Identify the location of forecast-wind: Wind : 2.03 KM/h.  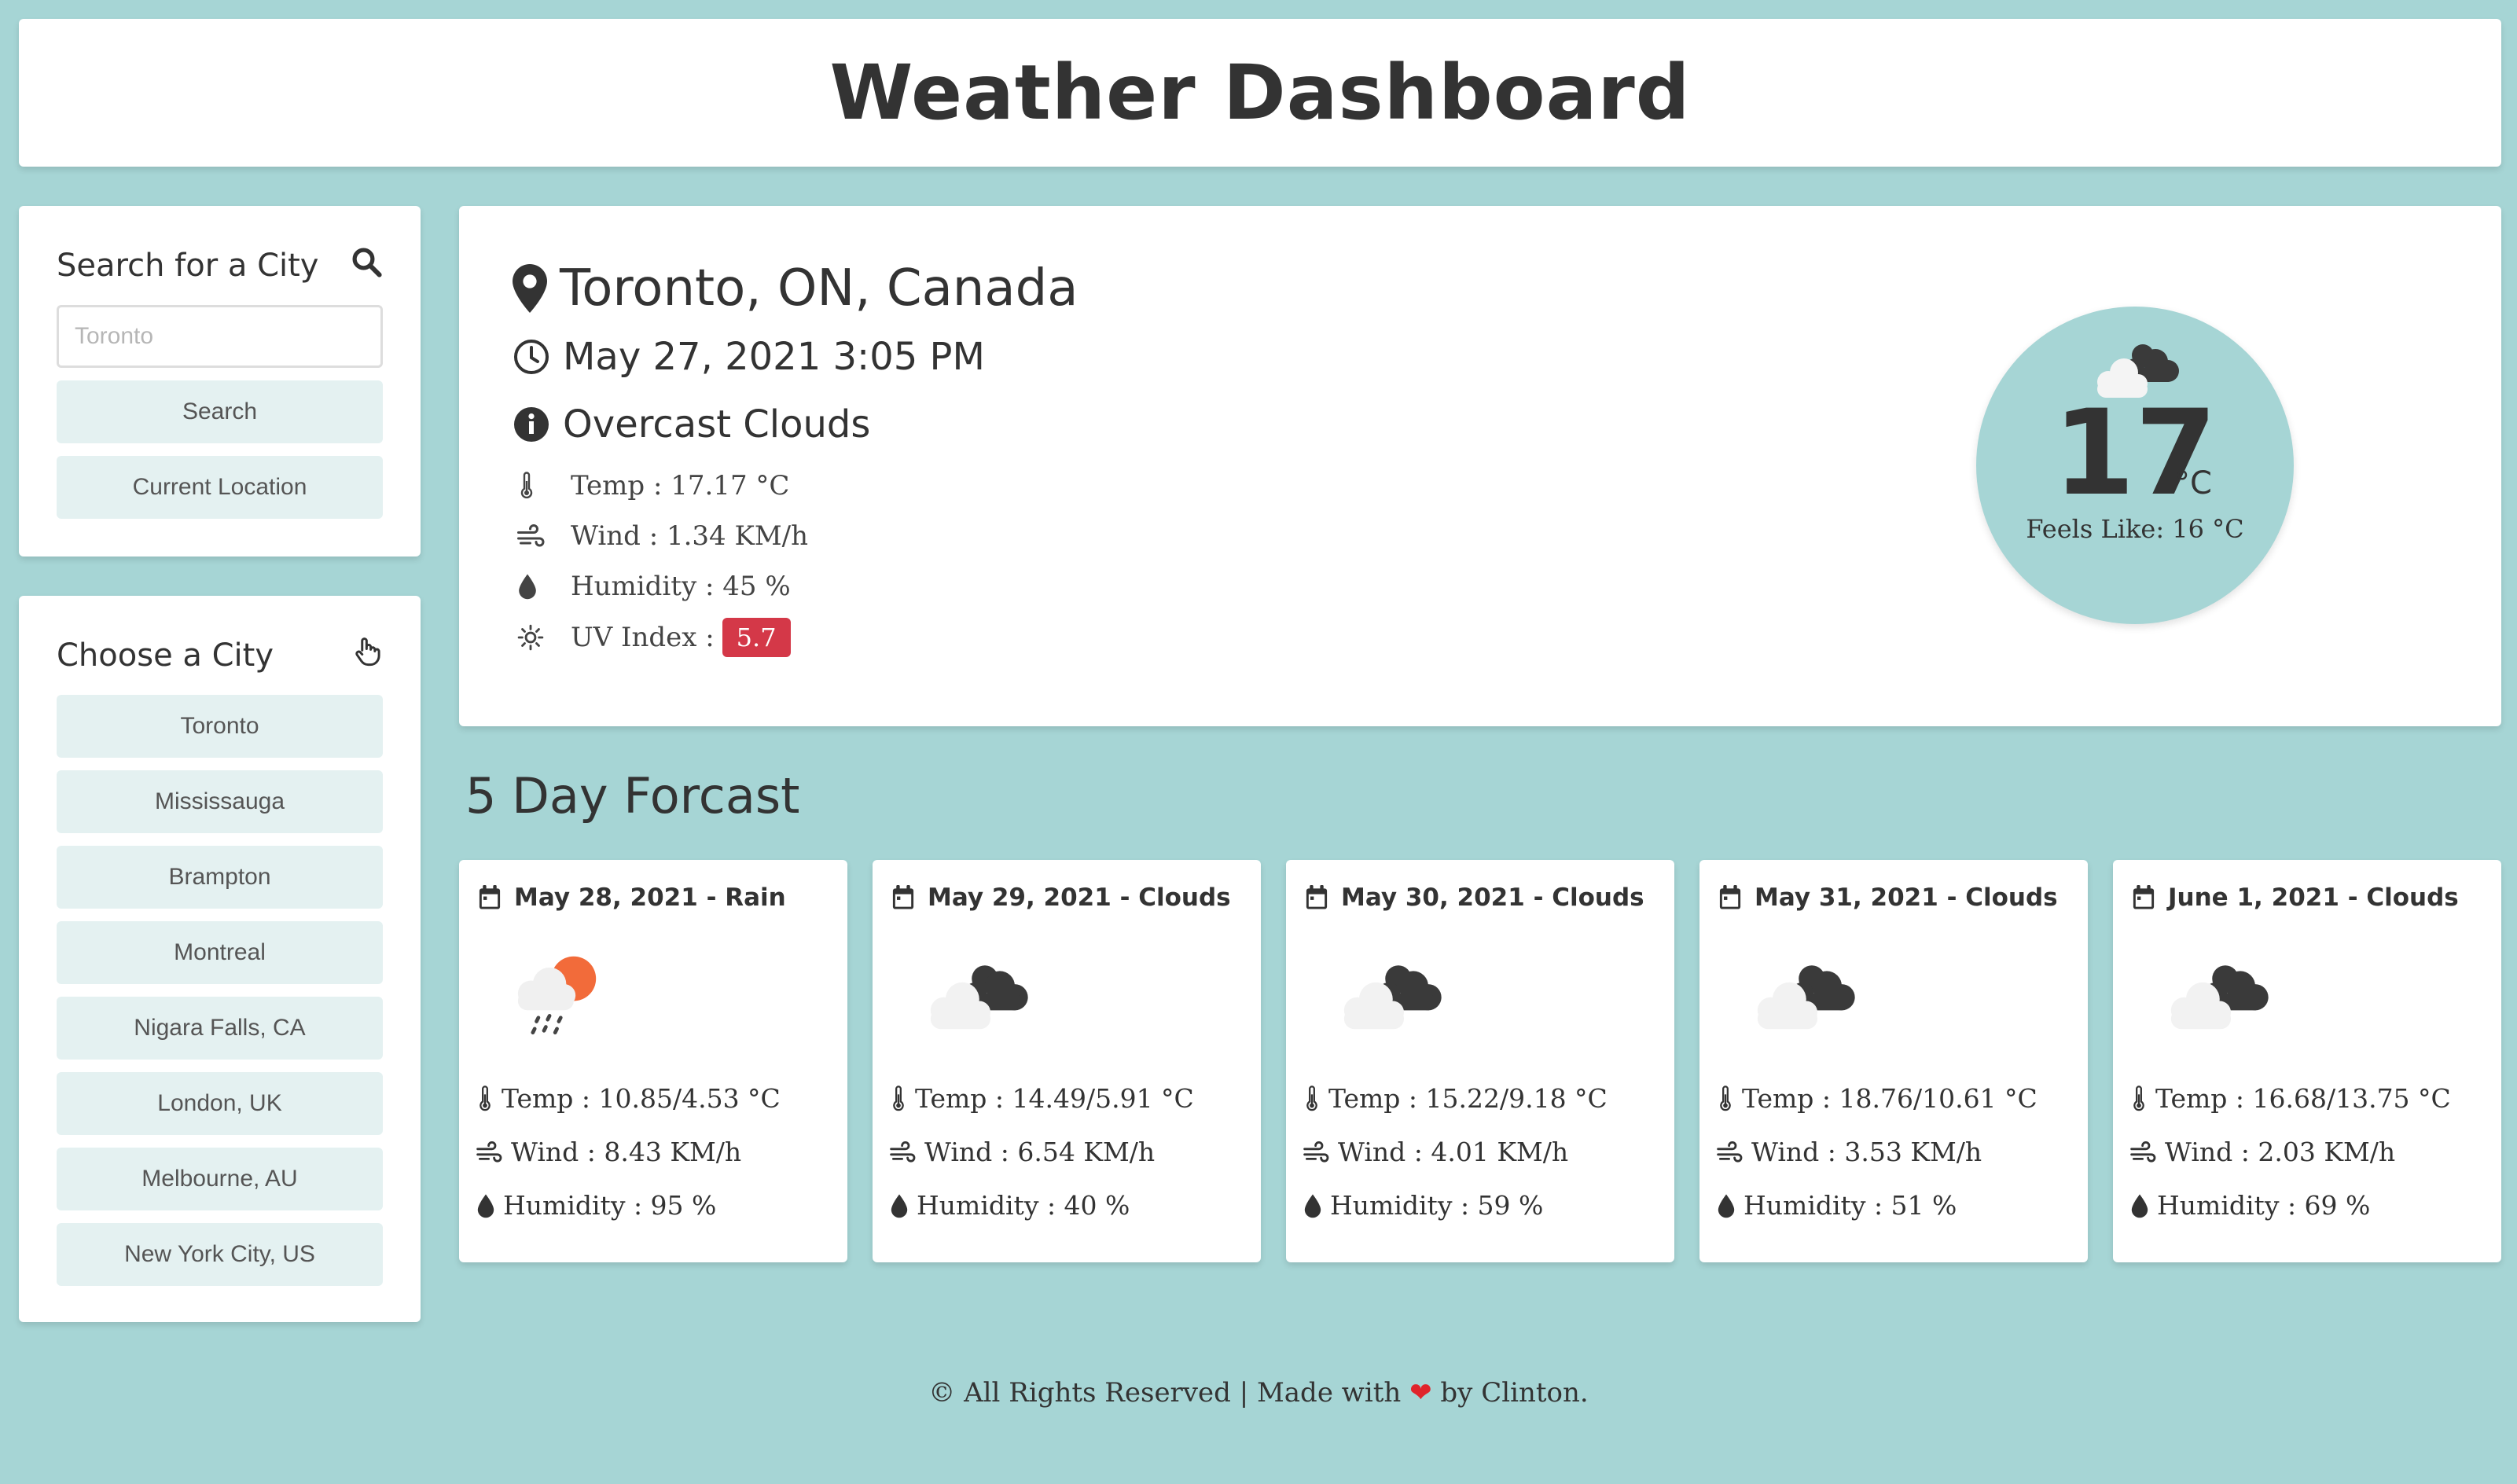
(2280, 1152).